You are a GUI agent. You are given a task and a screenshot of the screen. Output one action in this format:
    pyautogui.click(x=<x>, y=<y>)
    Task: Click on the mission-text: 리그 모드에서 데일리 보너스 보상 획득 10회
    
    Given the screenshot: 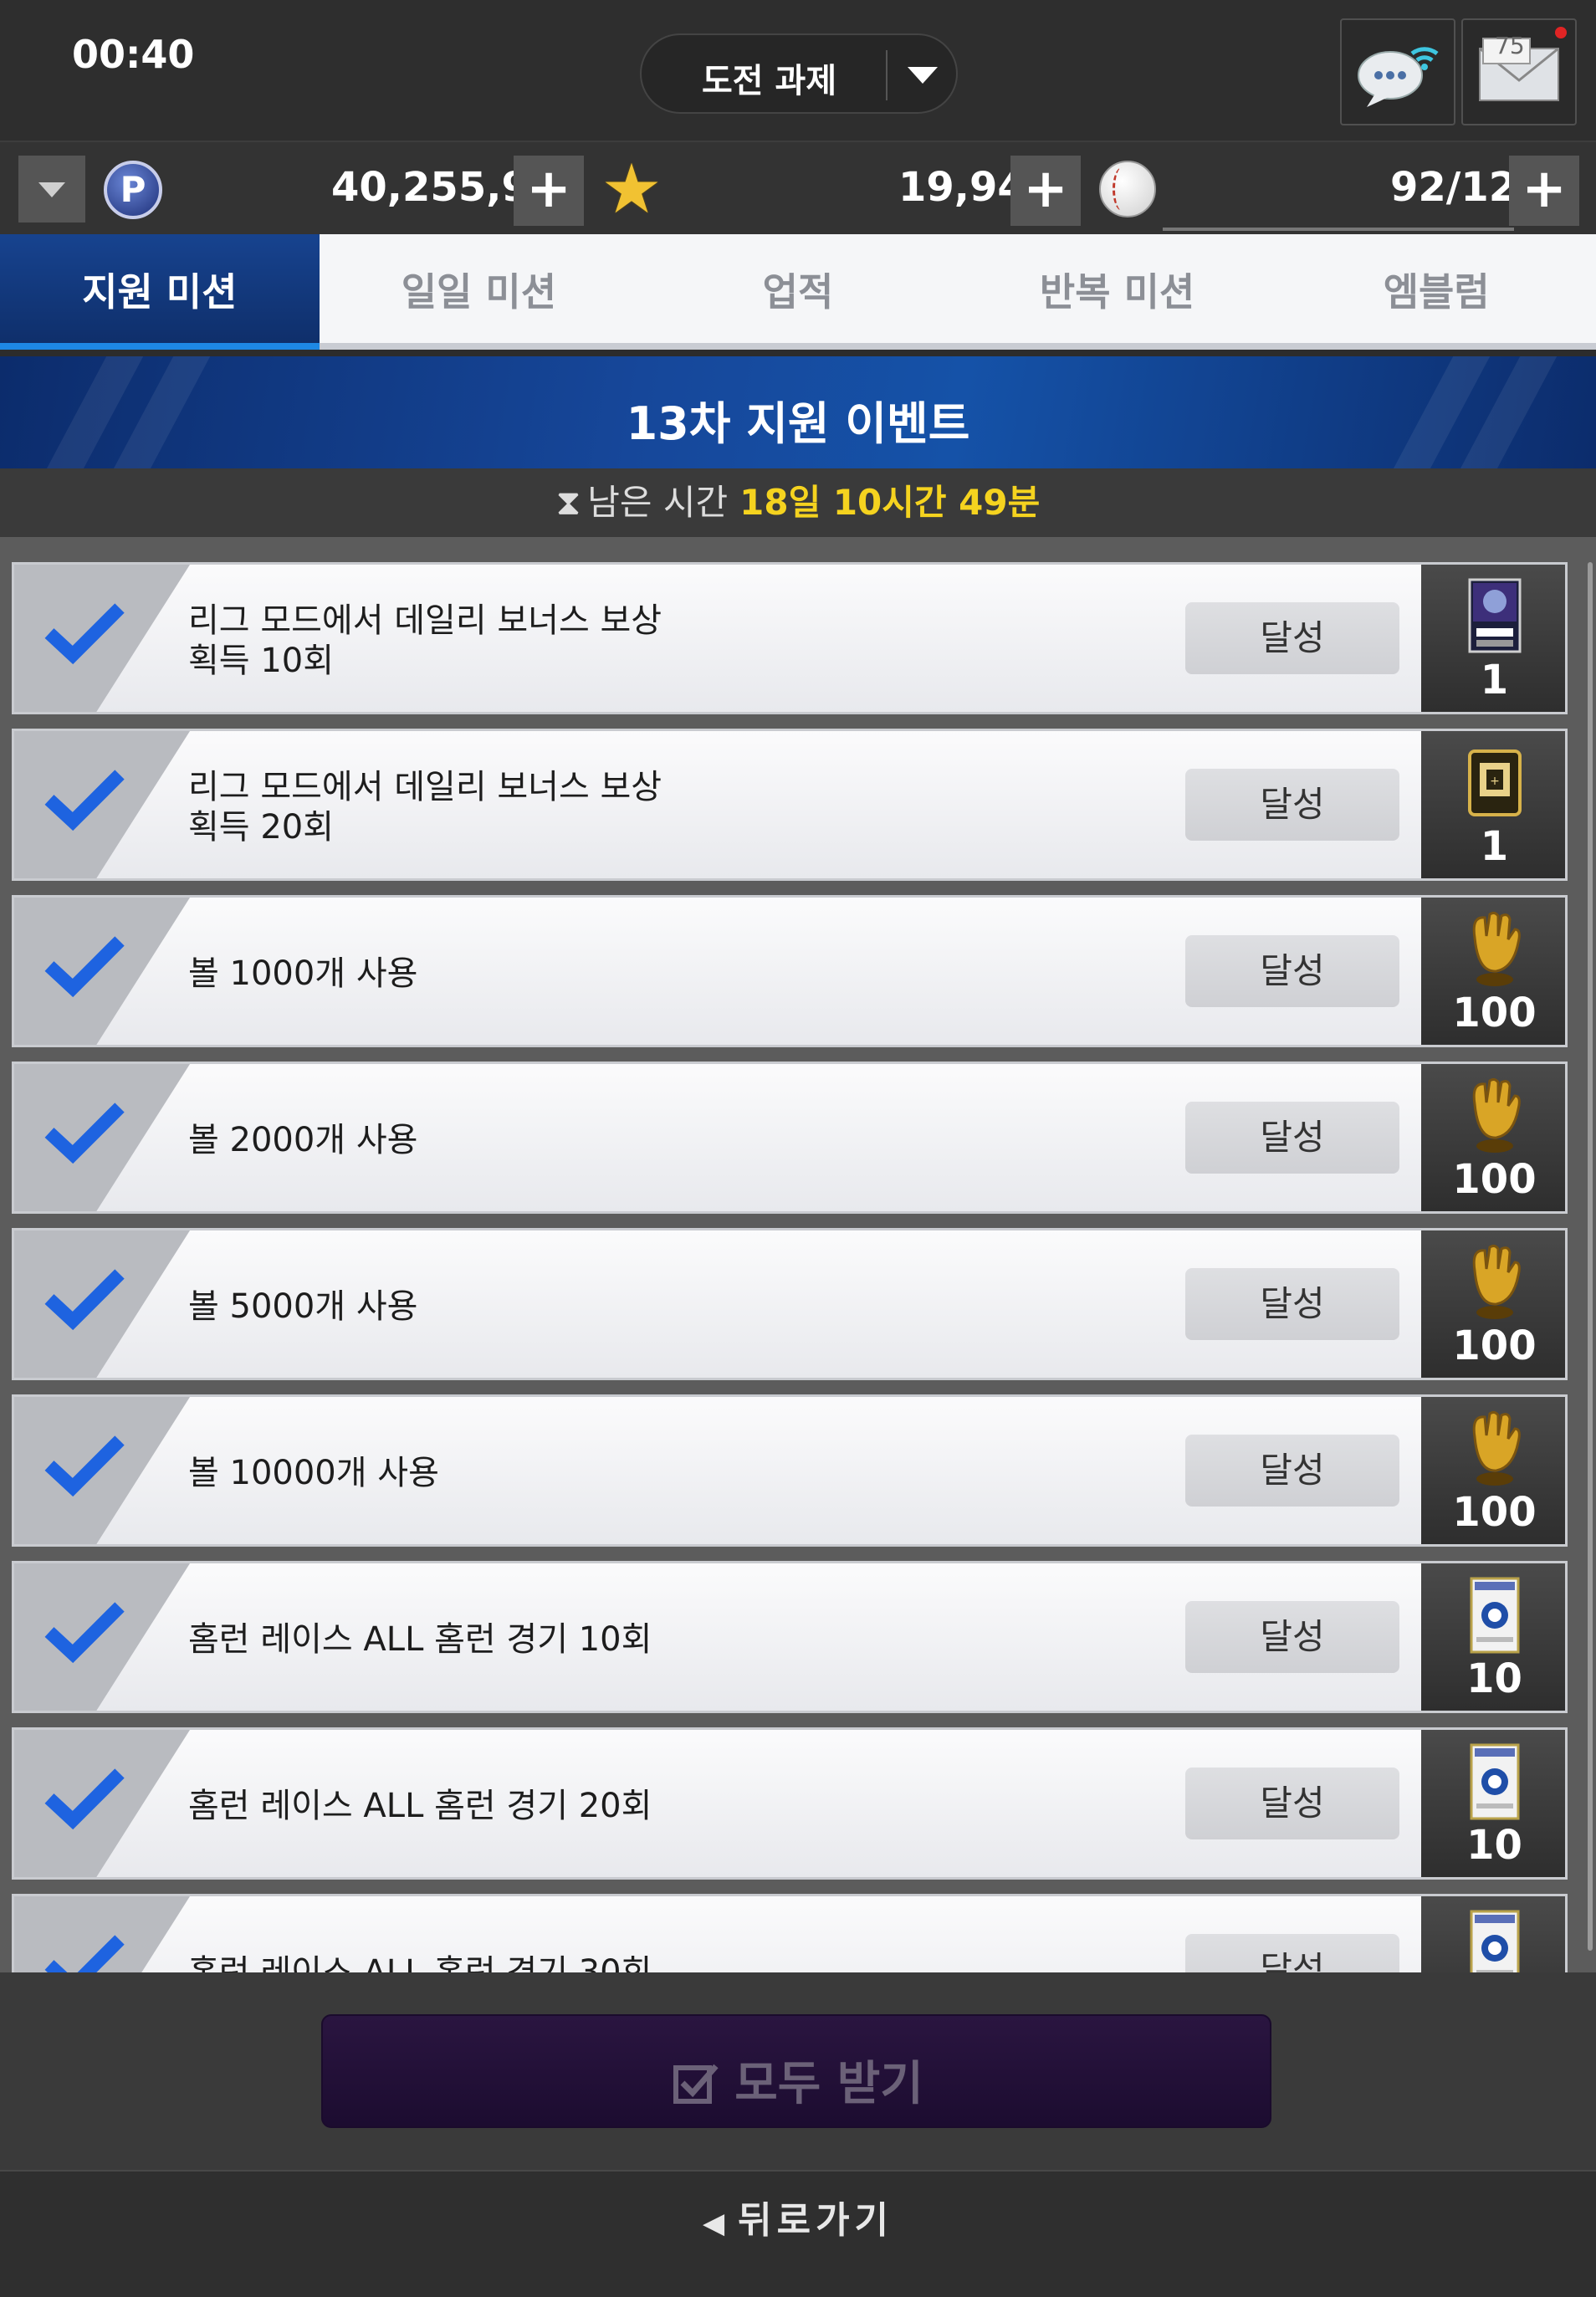 What is the action you would take?
    pyautogui.click(x=648, y=638)
    